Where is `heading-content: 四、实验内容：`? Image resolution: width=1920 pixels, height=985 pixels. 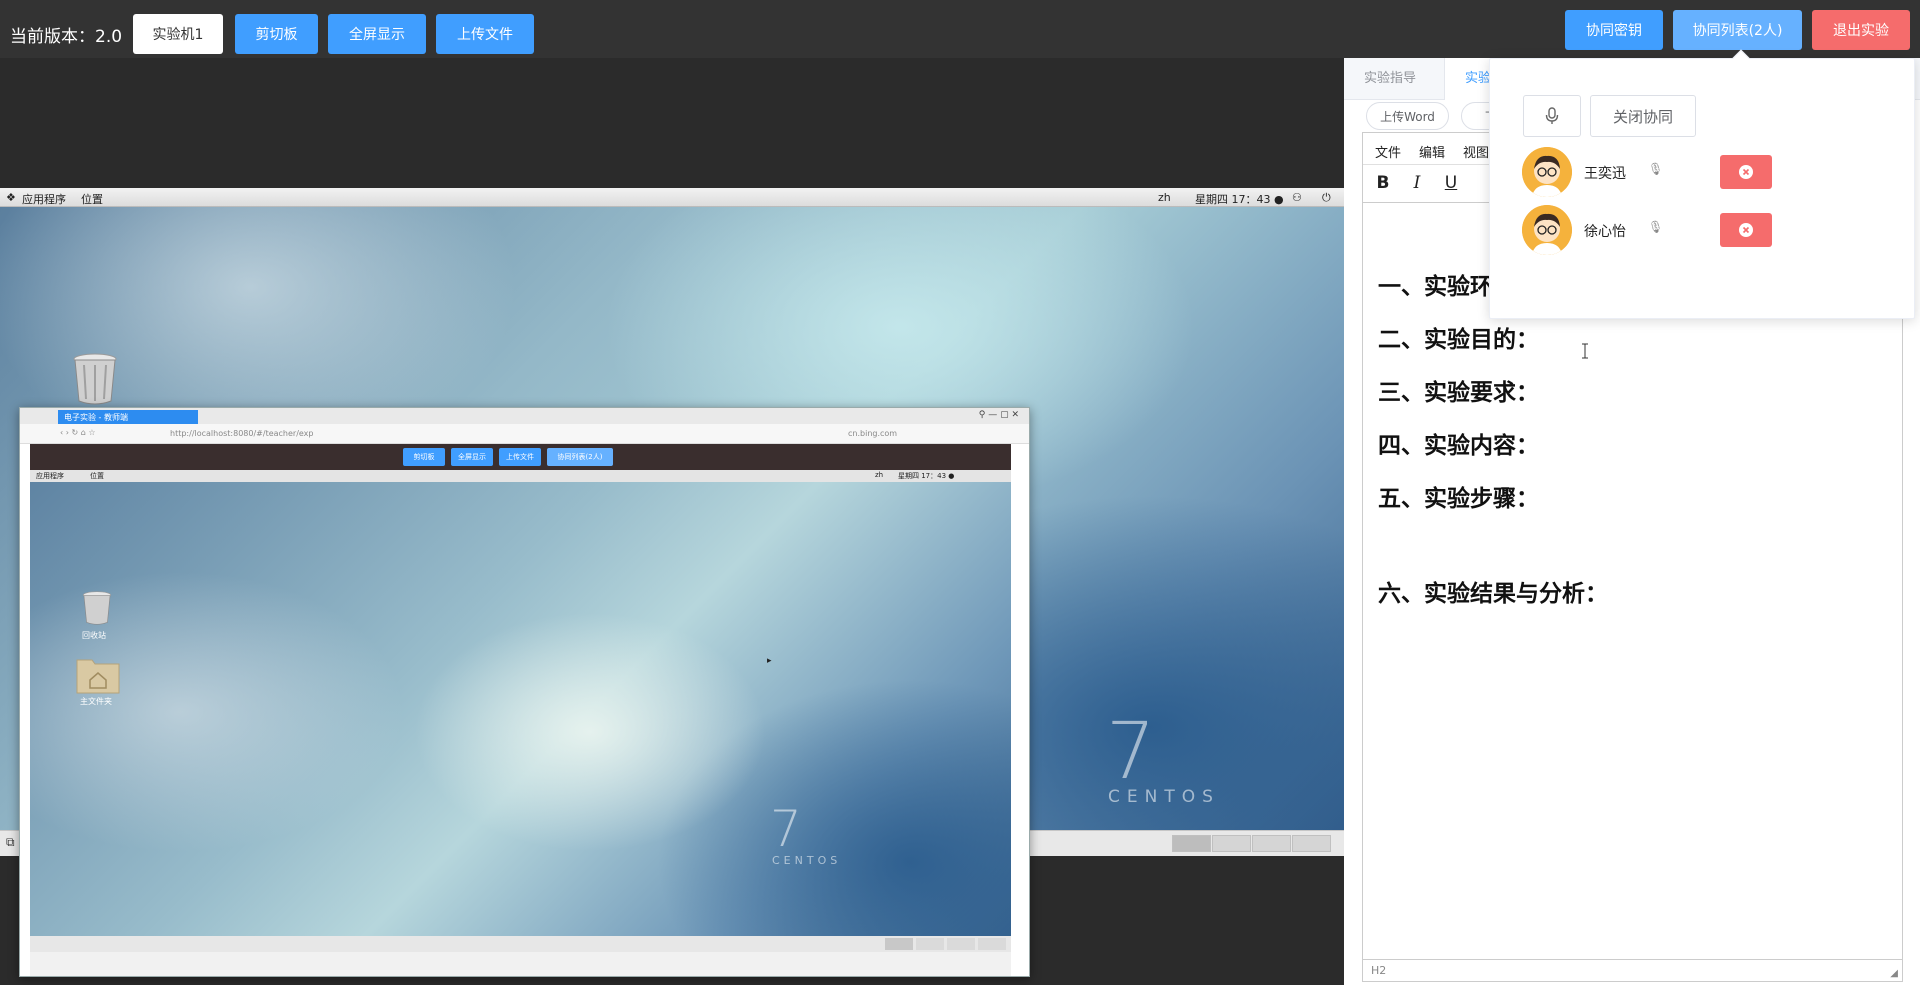
heading-content: 四、实验内容： is located at coordinates (1458, 446).